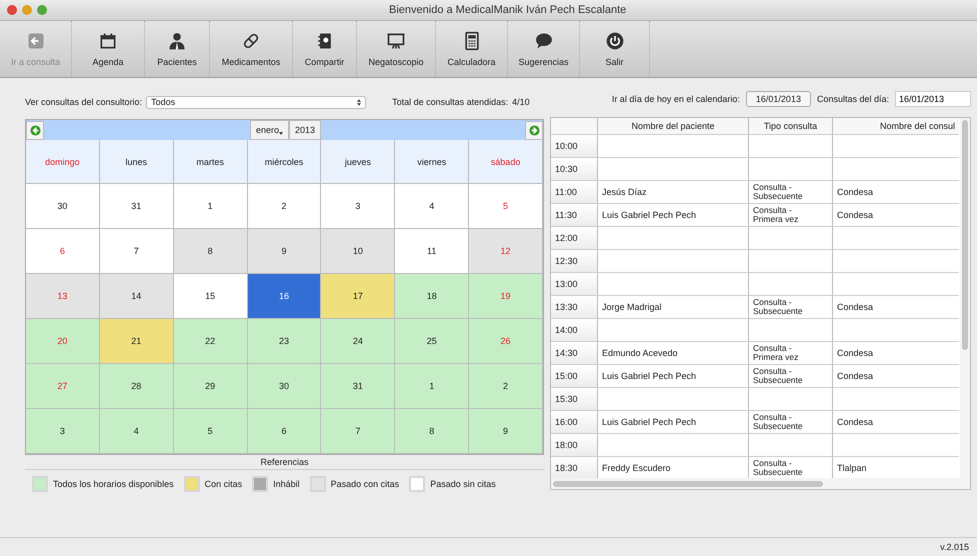 The image size is (977, 556). What do you see at coordinates (933, 99) in the screenshot?
I see `date-field: 16/01/2013` at bounding box center [933, 99].